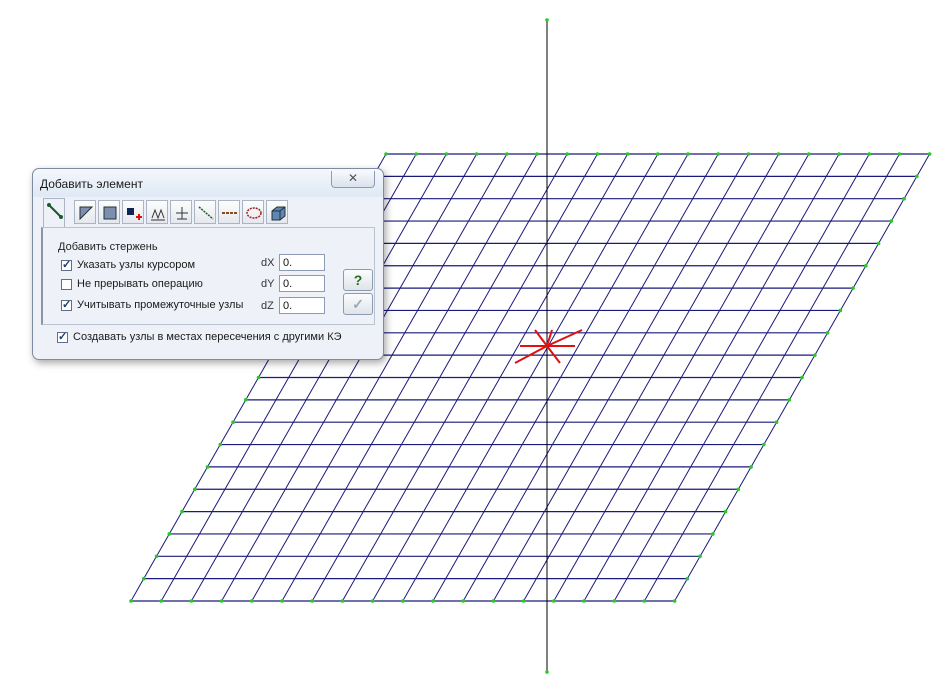  I want to click on tab-quad-element, so click(109, 212).